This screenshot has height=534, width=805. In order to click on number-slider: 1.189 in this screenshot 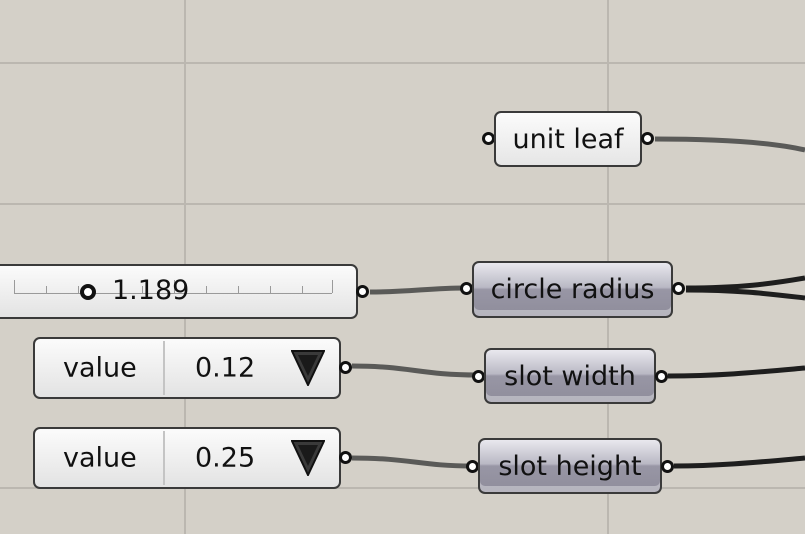, I will do `click(179, 291)`.